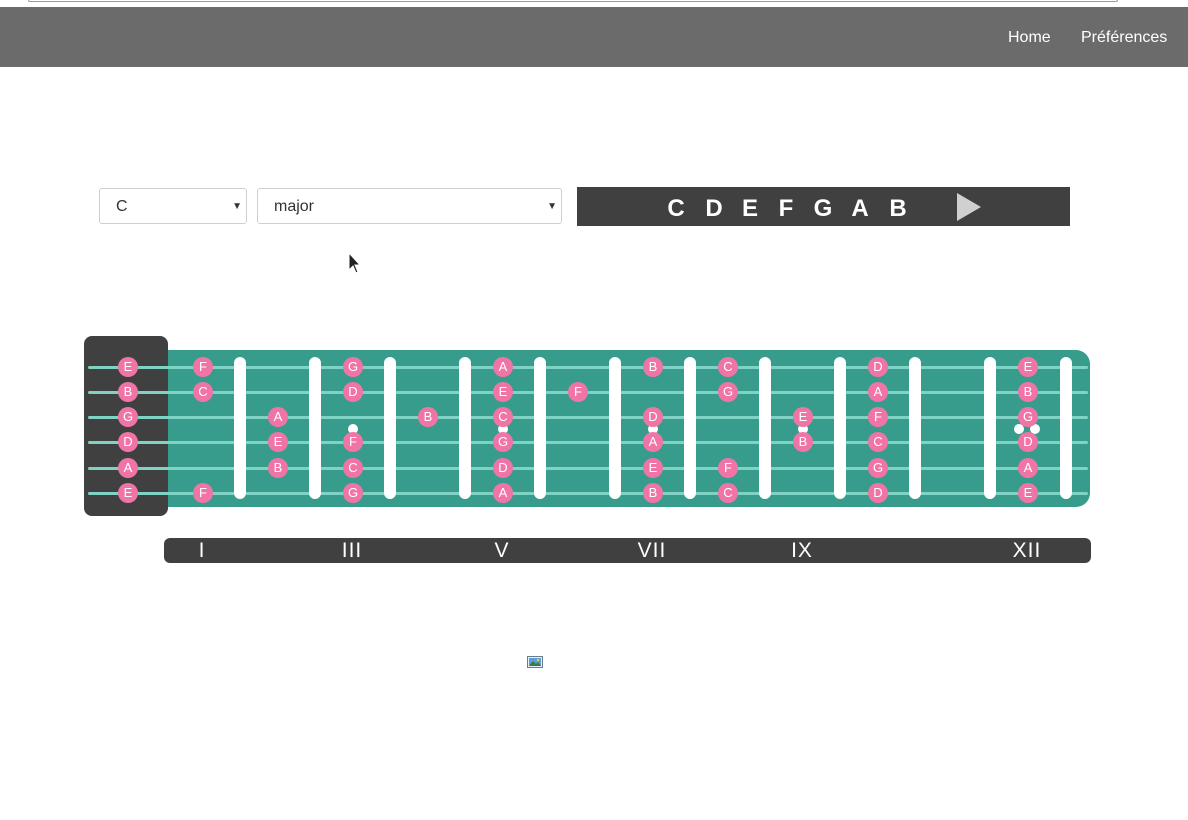 This screenshot has height=820, width=1188. What do you see at coordinates (823, 208) in the screenshot?
I see `scale-note-g: G` at bounding box center [823, 208].